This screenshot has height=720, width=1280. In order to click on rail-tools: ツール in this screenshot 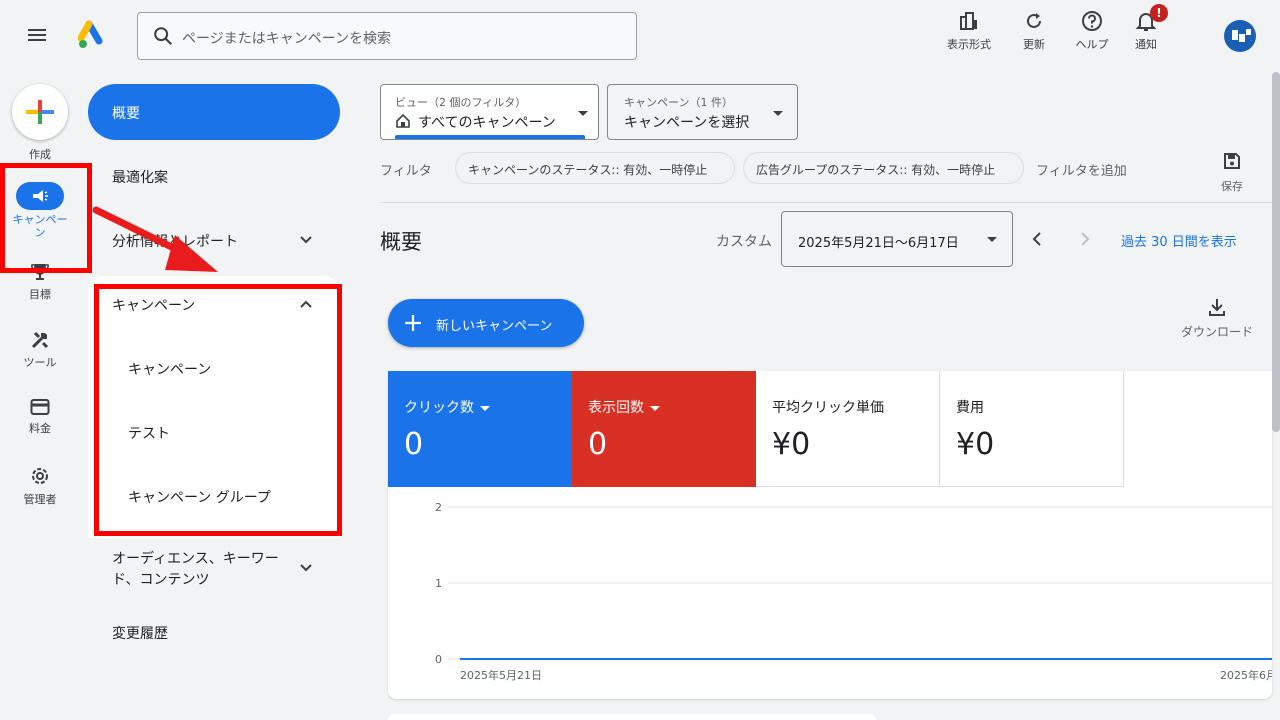, I will do `click(40, 350)`.